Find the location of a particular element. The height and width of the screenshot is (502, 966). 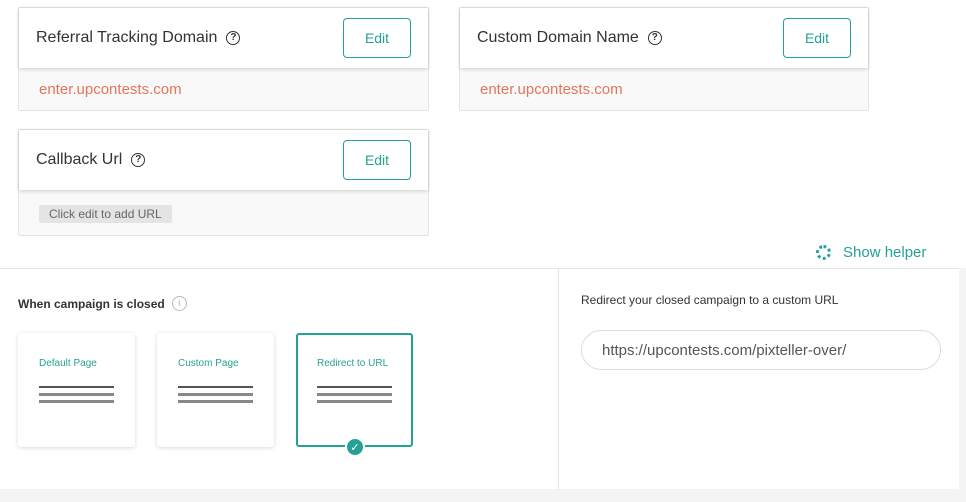

custom-domain-value: enter.upcontests.com is located at coordinates (551, 89).